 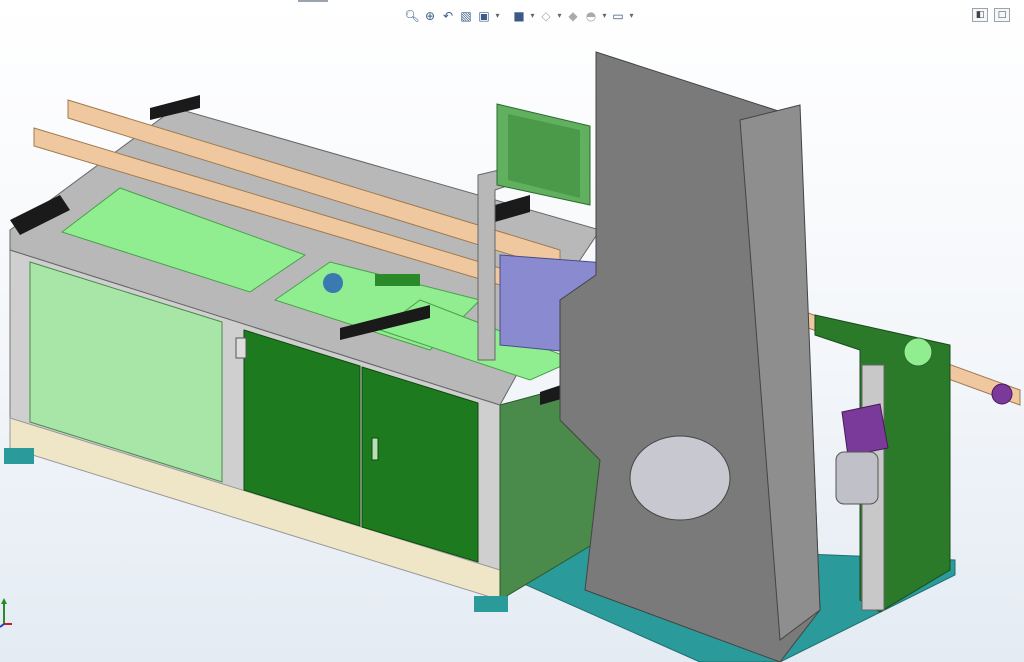 I want to click on gear-motor-cylinder, so click(x=857, y=478).